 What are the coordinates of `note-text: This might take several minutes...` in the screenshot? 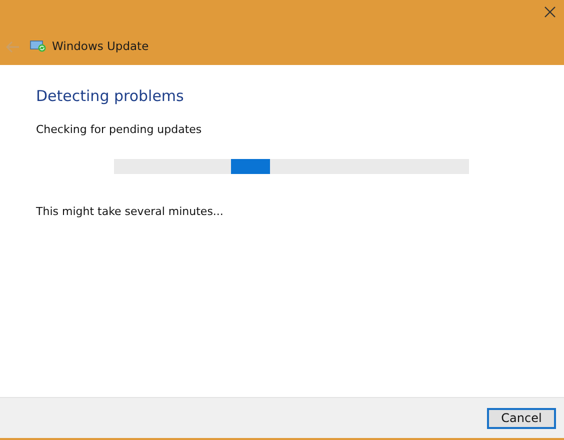 It's located at (130, 211).